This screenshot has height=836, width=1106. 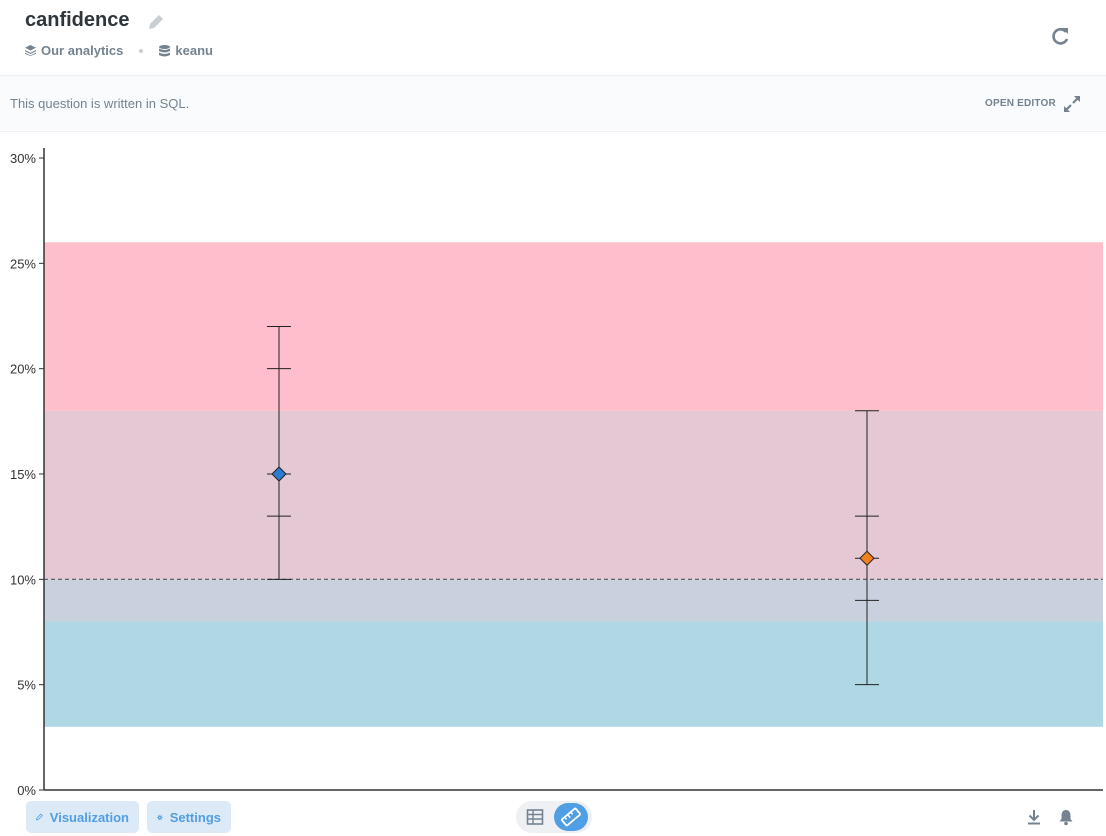 I want to click on download-icon, so click(x=1034, y=817).